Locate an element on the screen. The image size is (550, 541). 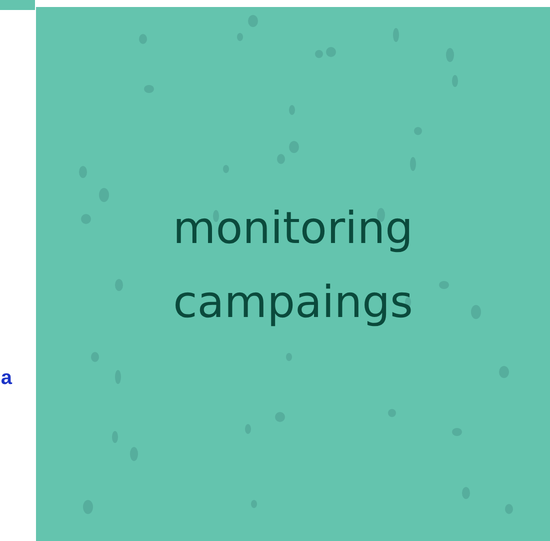
card-edge is located at coordinates (17, 5).